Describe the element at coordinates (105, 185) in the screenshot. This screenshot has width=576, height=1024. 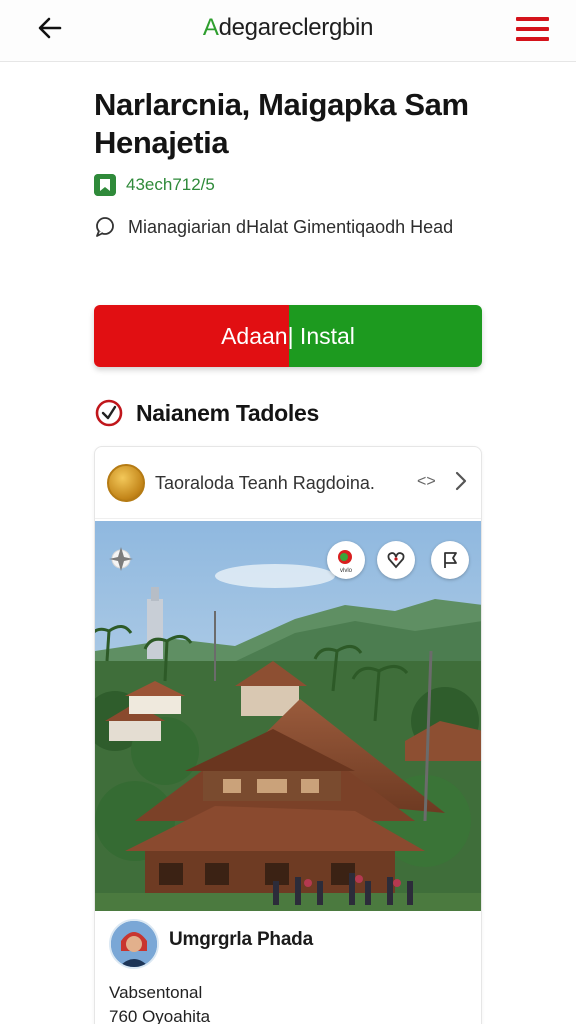
I see `app-badge-icon` at that location.